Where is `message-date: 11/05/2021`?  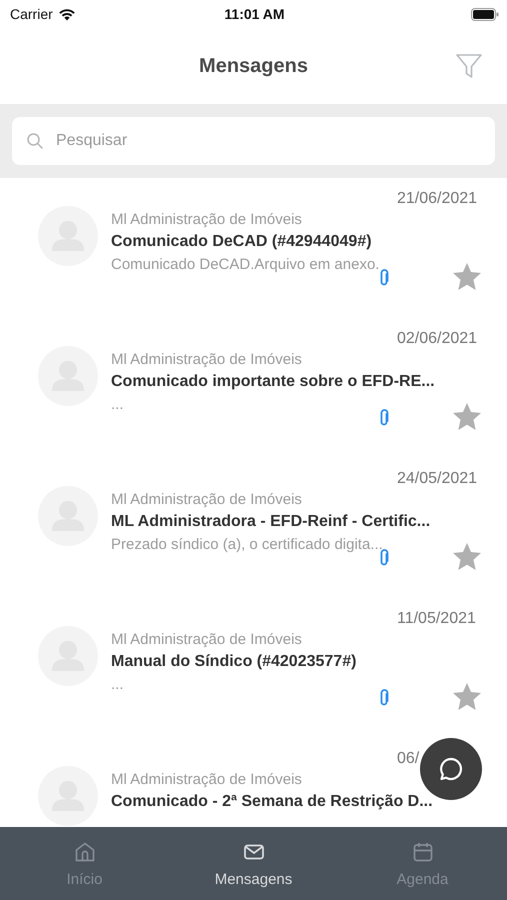
message-date: 11/05/2021 is located at coordinates (436, 618).